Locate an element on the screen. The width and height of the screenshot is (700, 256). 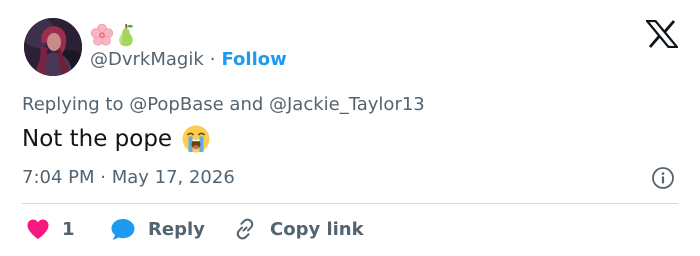
follow-button: Follow is located at coordinates (253, 60).